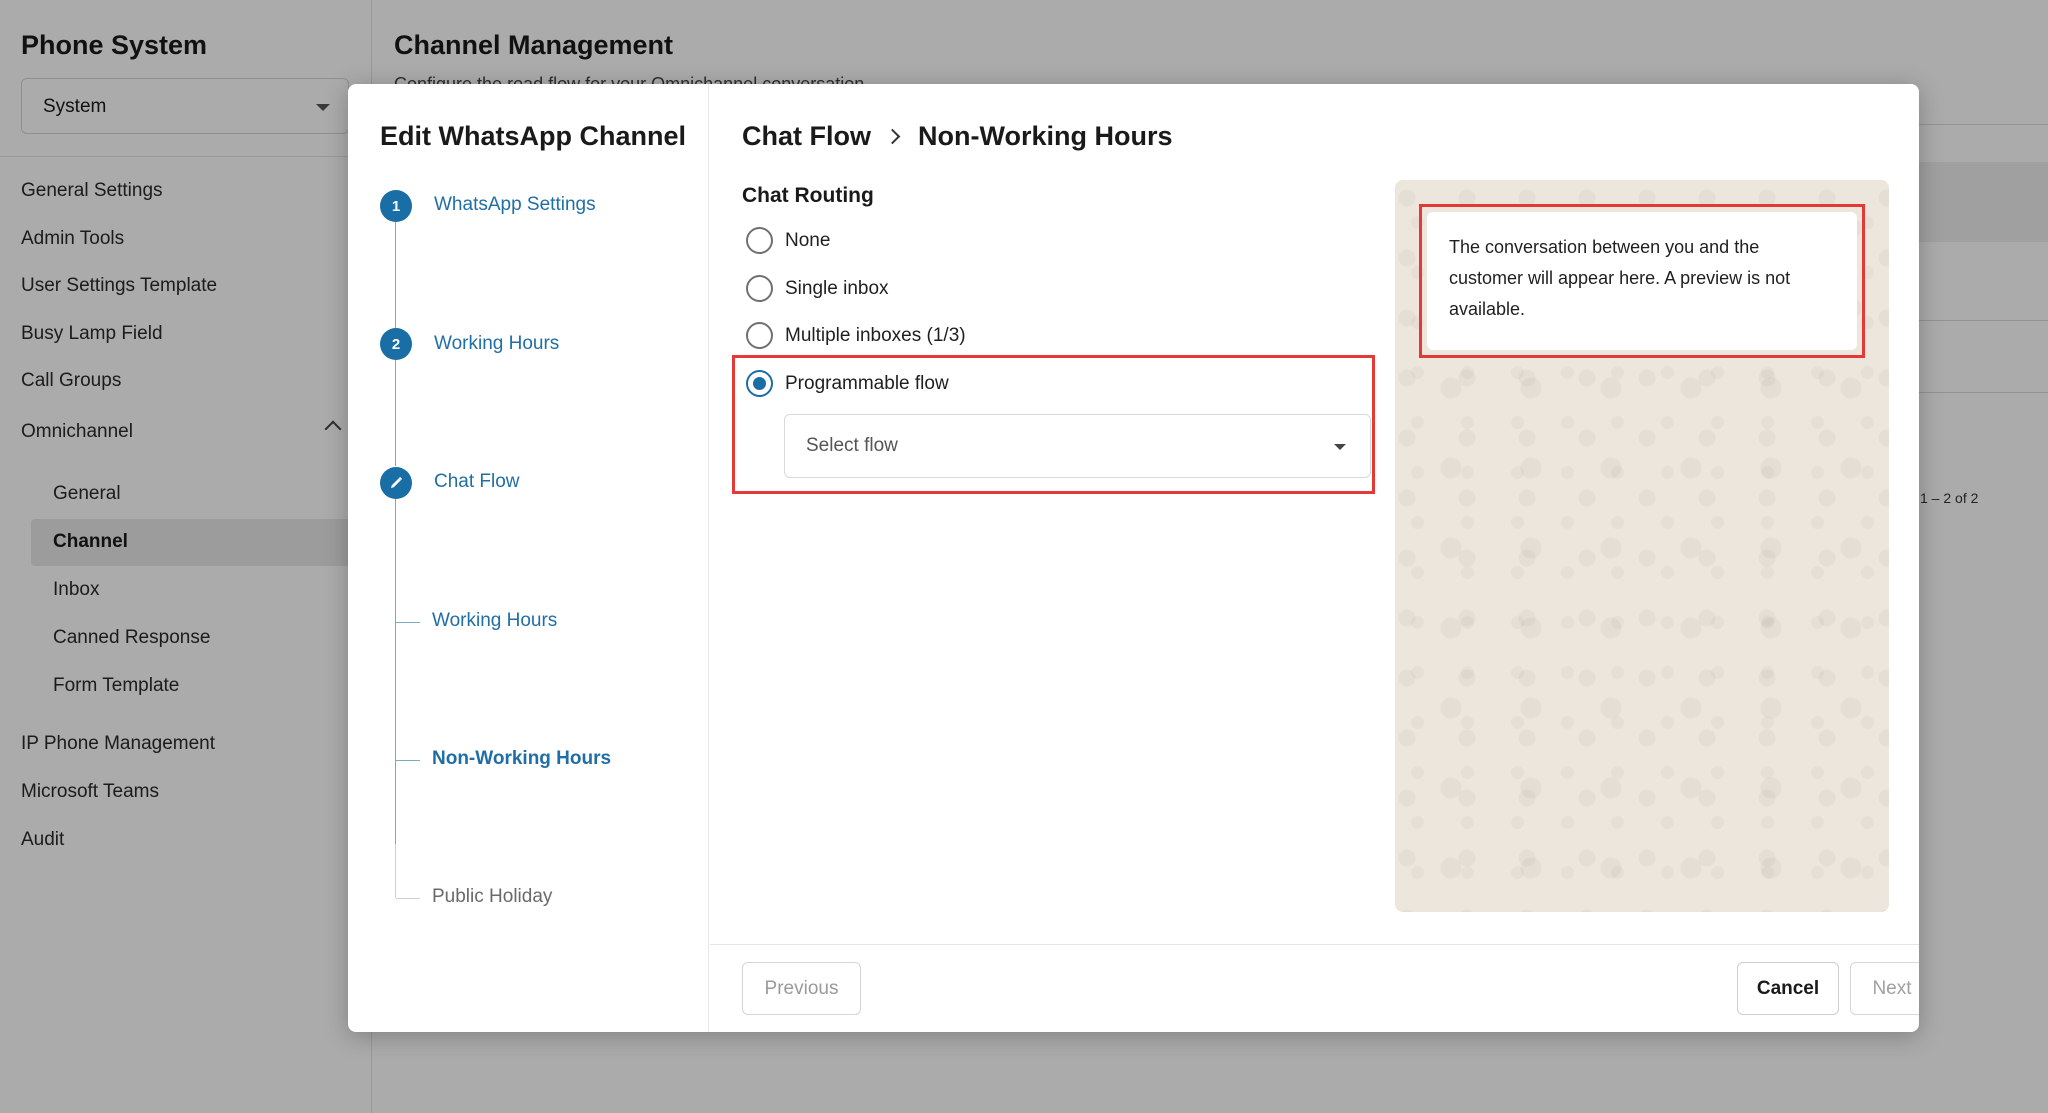 The height and width of the screenshot is (1113, 2048). What do you see at coordinates (1314, 988) in the screenshot?
I see `modal-footer: Previous Cancel Next` at bounding box center [1314, 988].